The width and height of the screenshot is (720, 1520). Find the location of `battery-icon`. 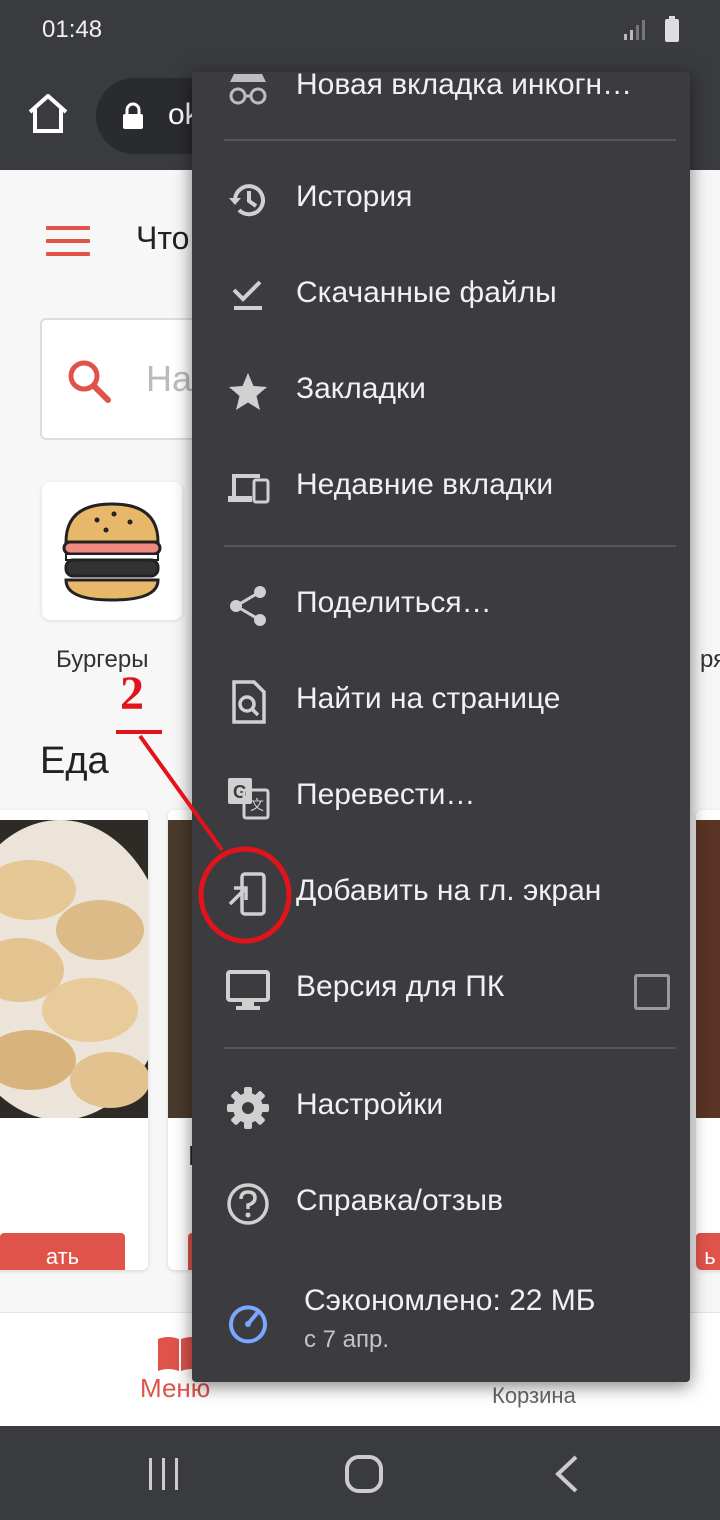

battery-icon is located at coordinates (672, 29).